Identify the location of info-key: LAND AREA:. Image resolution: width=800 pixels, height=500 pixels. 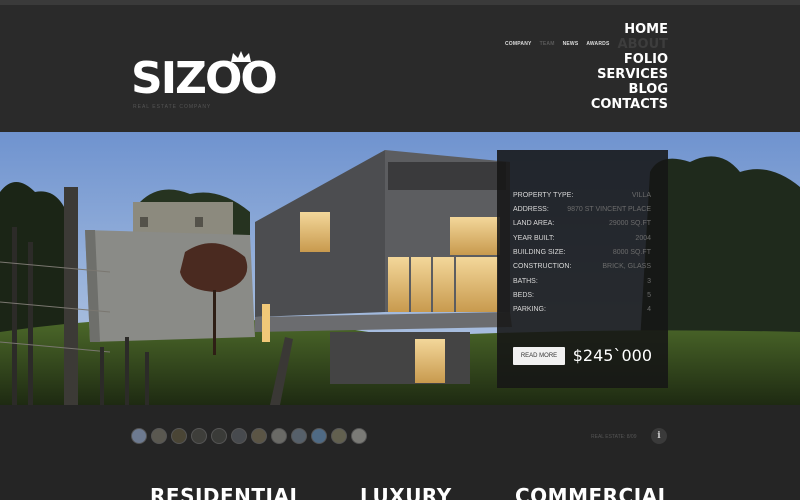
(534, 223).